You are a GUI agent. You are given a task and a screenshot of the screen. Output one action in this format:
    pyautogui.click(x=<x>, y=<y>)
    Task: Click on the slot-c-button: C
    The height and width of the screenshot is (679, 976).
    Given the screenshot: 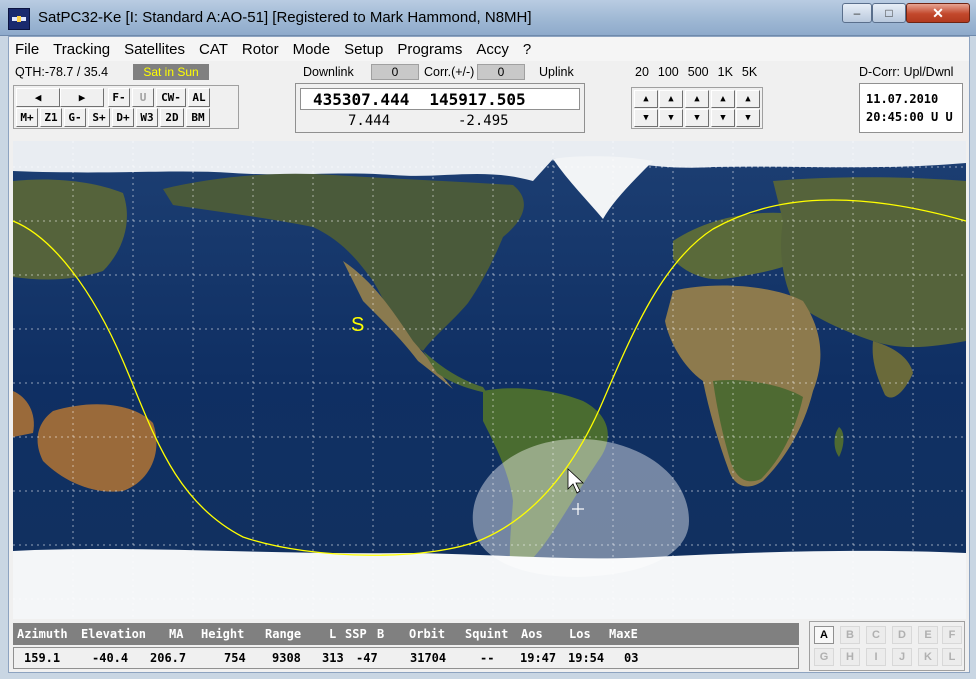 What is the action you would take?
    pyautogui.click(x=876, y=635)
    